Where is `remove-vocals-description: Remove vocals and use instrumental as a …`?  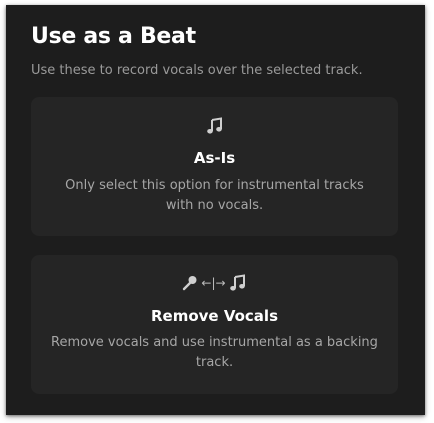 remove-vocals-description: Remove vocals and use instrumental as a … is located at coordinates (214, 352).